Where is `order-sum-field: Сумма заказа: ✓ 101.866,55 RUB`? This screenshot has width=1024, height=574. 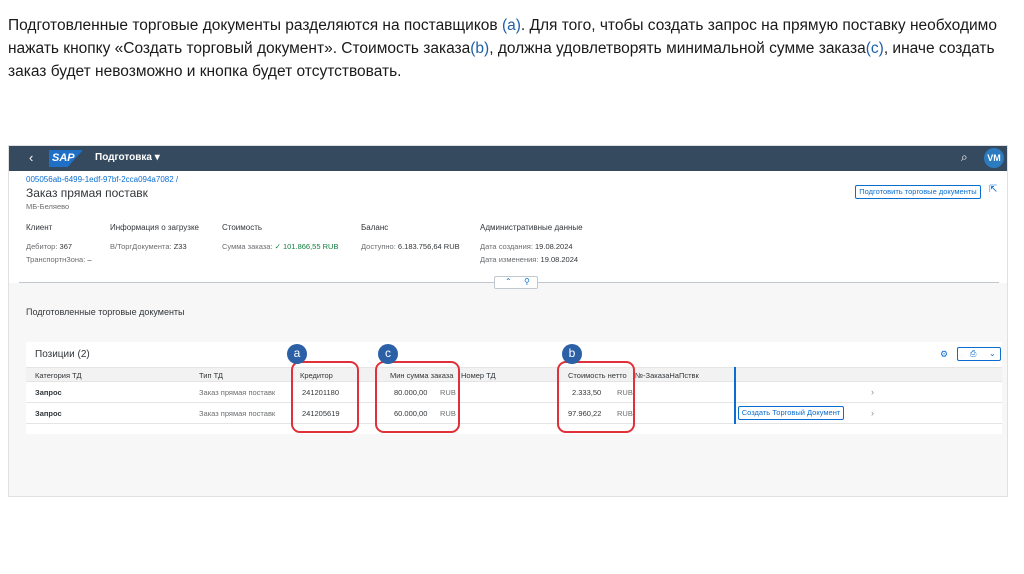
order-sum-field: Сумма заказа: ✓ 101.866,55 RUB is located at coordinates (280, 246).